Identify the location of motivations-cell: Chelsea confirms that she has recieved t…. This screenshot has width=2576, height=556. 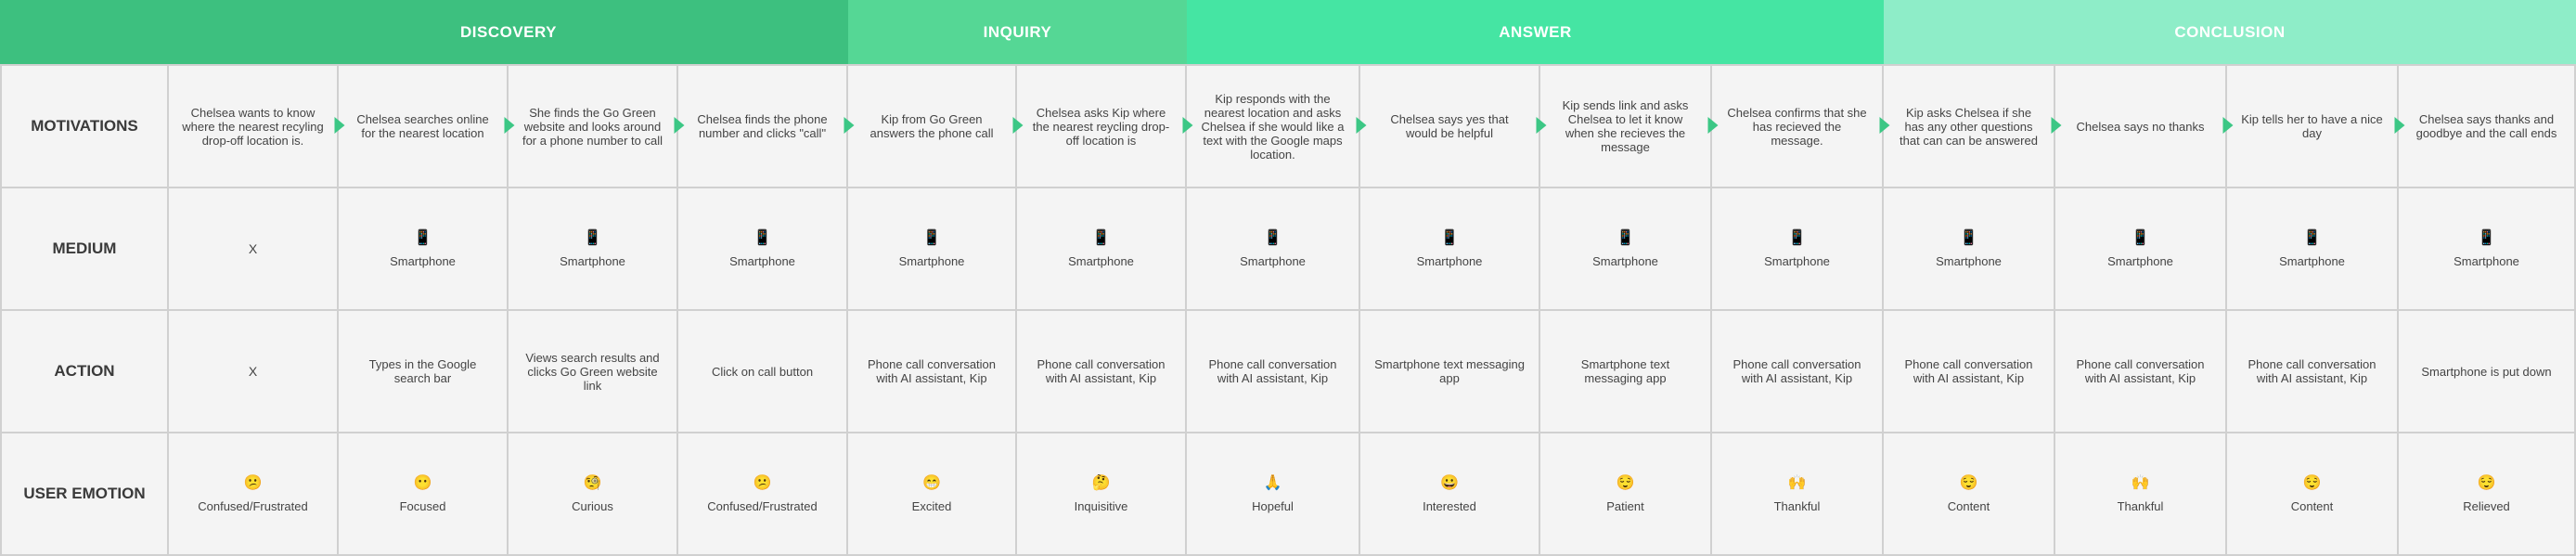
(1797, 126).